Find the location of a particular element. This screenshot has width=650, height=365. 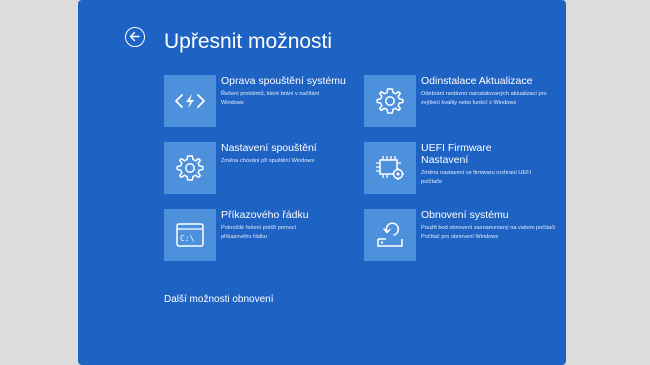

back-arrow-icon is located at coordinates (134, 36).